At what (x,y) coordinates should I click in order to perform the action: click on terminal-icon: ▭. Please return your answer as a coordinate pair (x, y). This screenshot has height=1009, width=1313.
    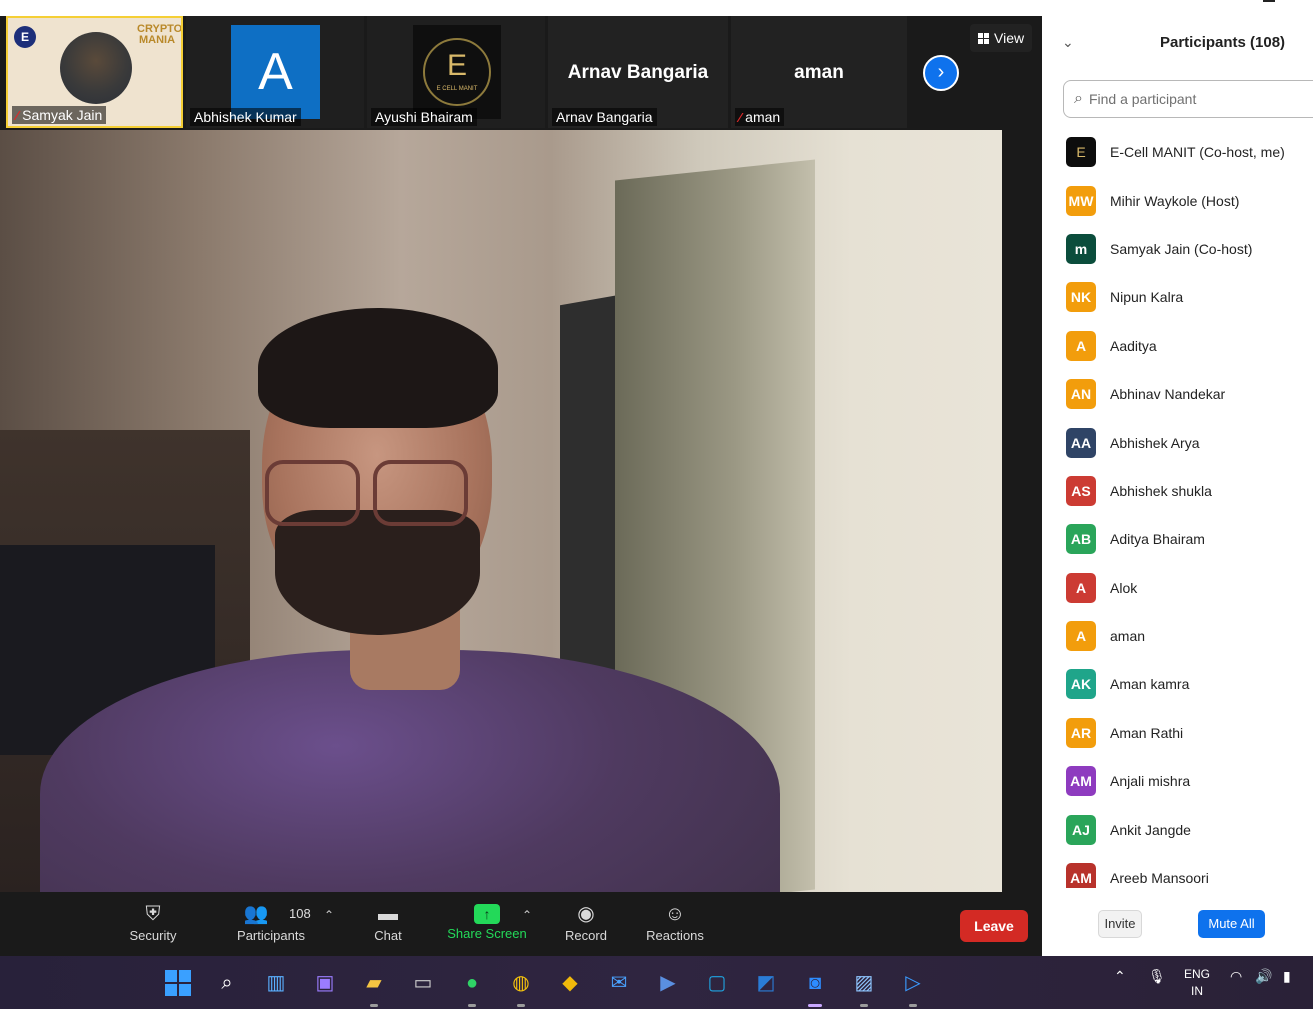
    Looking at the image, I should click on (423, 983).